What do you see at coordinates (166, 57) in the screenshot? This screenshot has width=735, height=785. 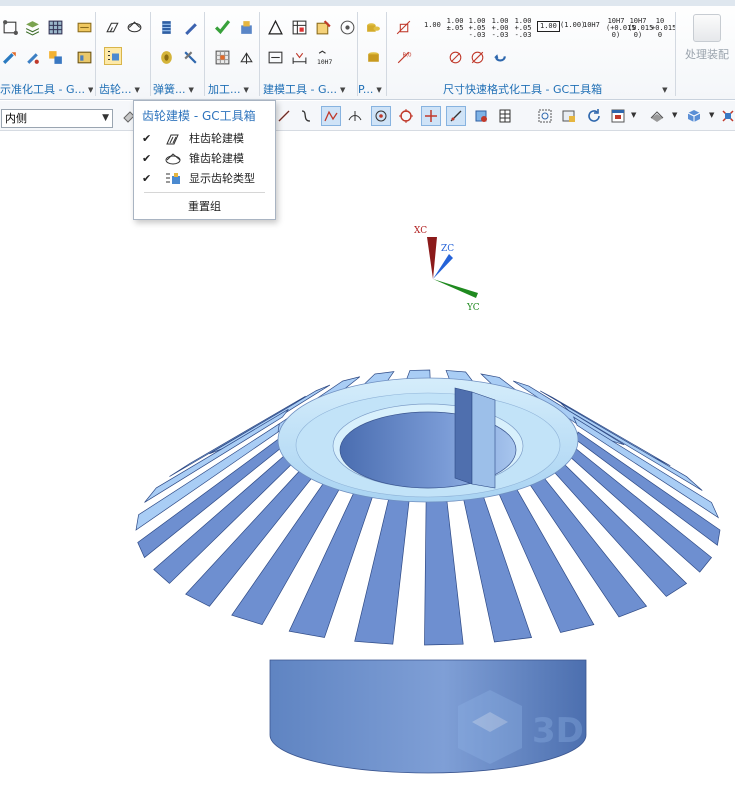 I see `spring-end-icon` at bounding box center [166, 57].